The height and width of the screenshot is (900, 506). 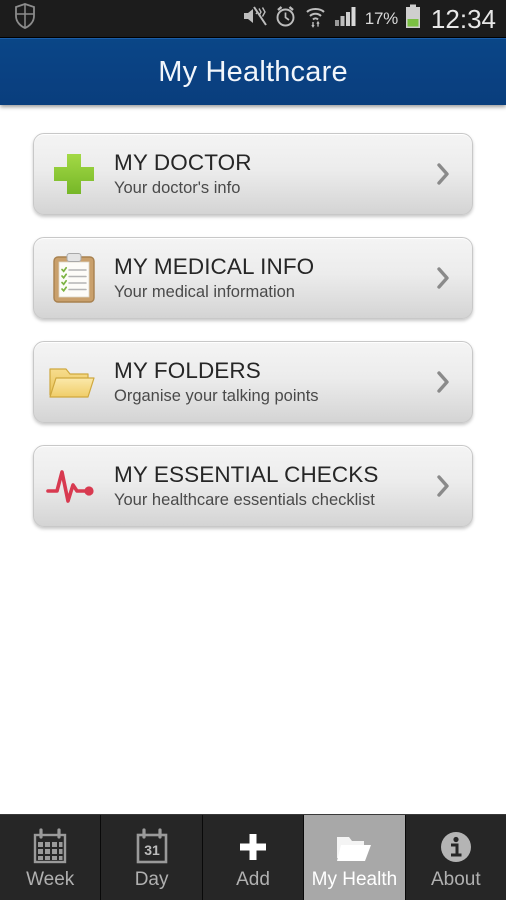 I want to click on tab-week: Week, so click(x=51, y=857).